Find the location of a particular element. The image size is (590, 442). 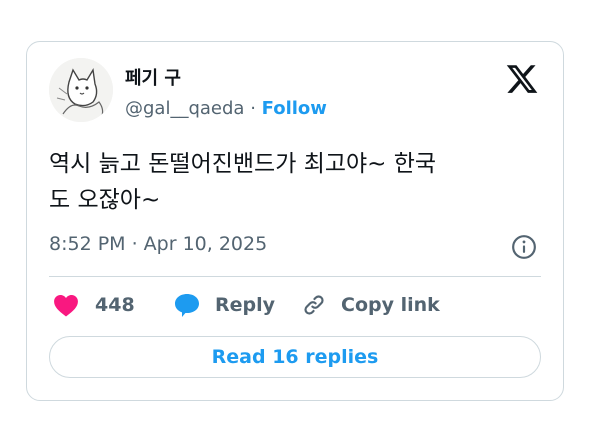

link-icon is located at coordinates (314, 305).